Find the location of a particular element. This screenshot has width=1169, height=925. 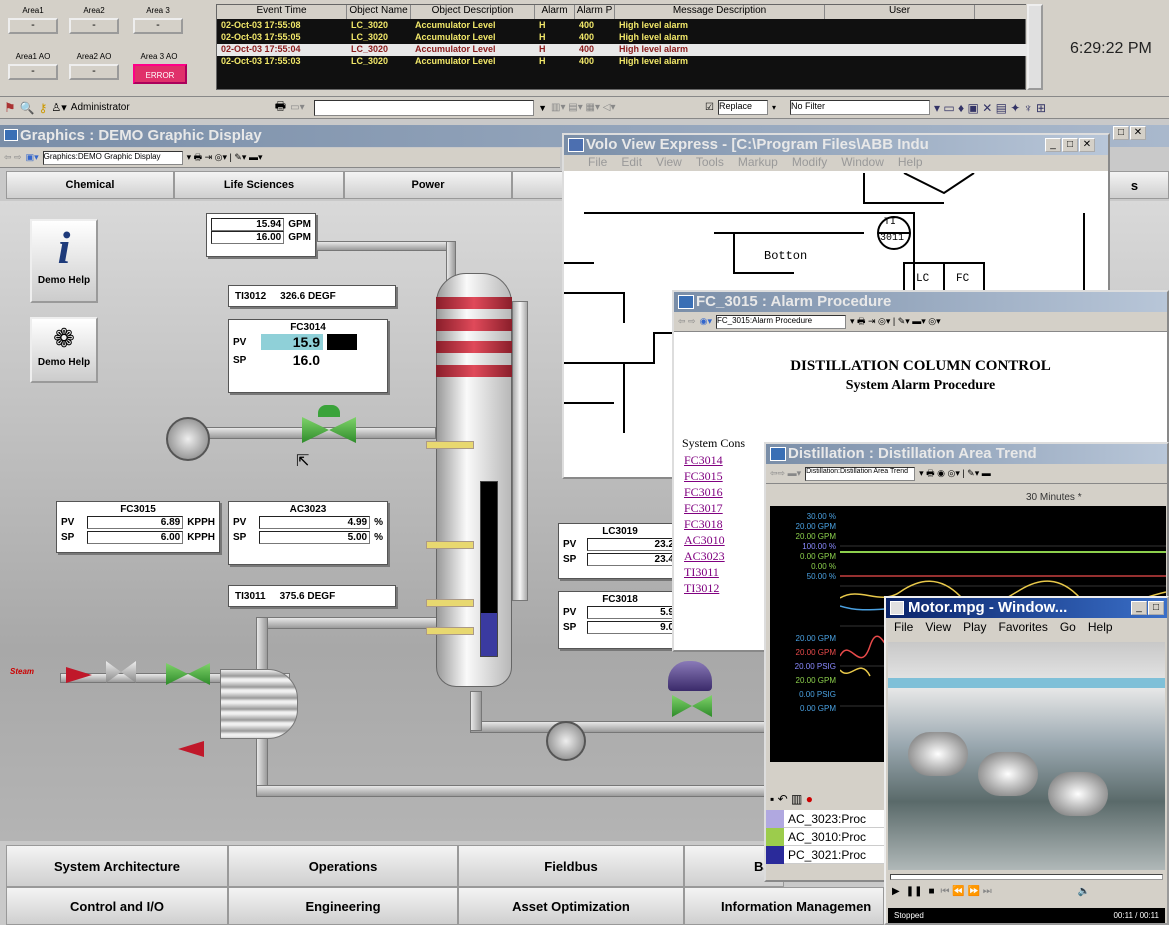

pause-icon: ❚❚ is located at coordinates (914, 891).